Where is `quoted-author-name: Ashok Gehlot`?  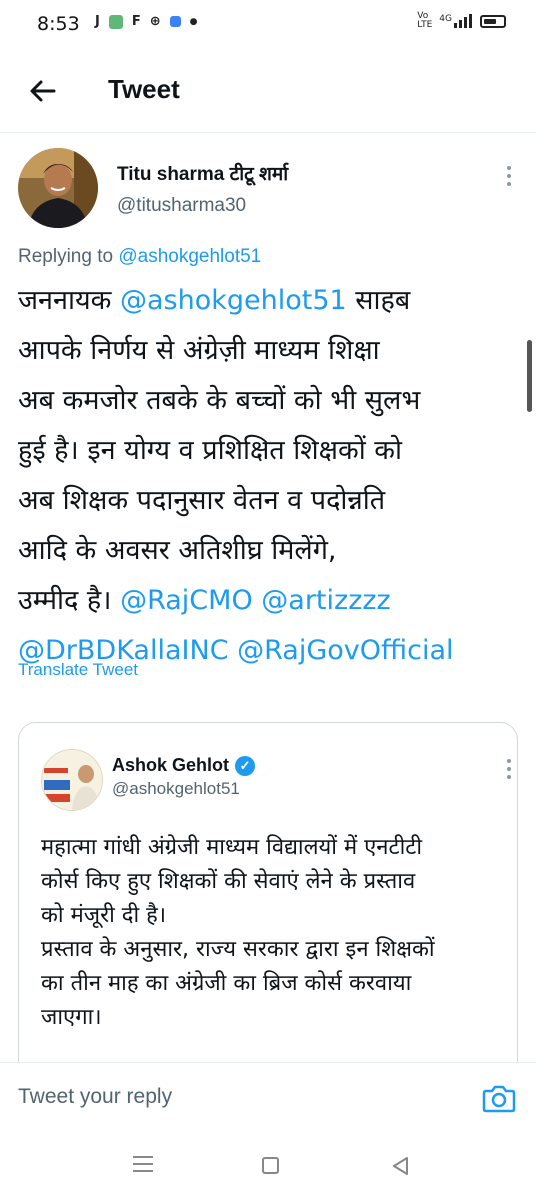
quoted-author-name: Ashok Gehlot is located at coordinates (170, 765).